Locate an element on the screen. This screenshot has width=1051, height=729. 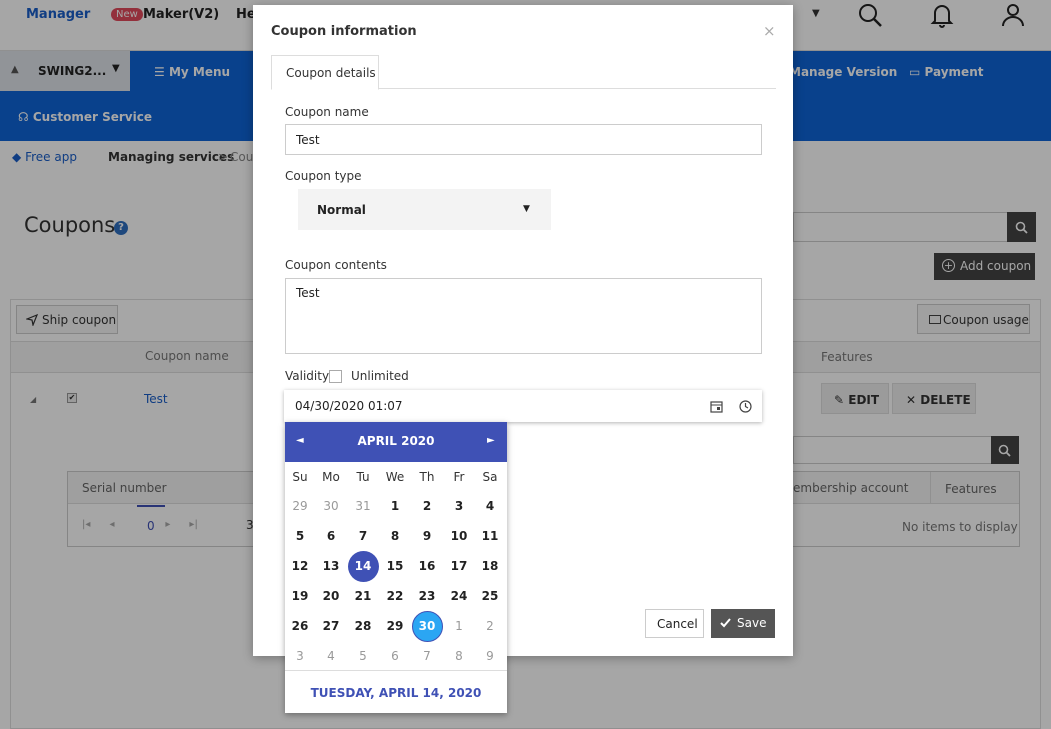
unlimited-label: Unlimited is located at coordinates (380, 376).